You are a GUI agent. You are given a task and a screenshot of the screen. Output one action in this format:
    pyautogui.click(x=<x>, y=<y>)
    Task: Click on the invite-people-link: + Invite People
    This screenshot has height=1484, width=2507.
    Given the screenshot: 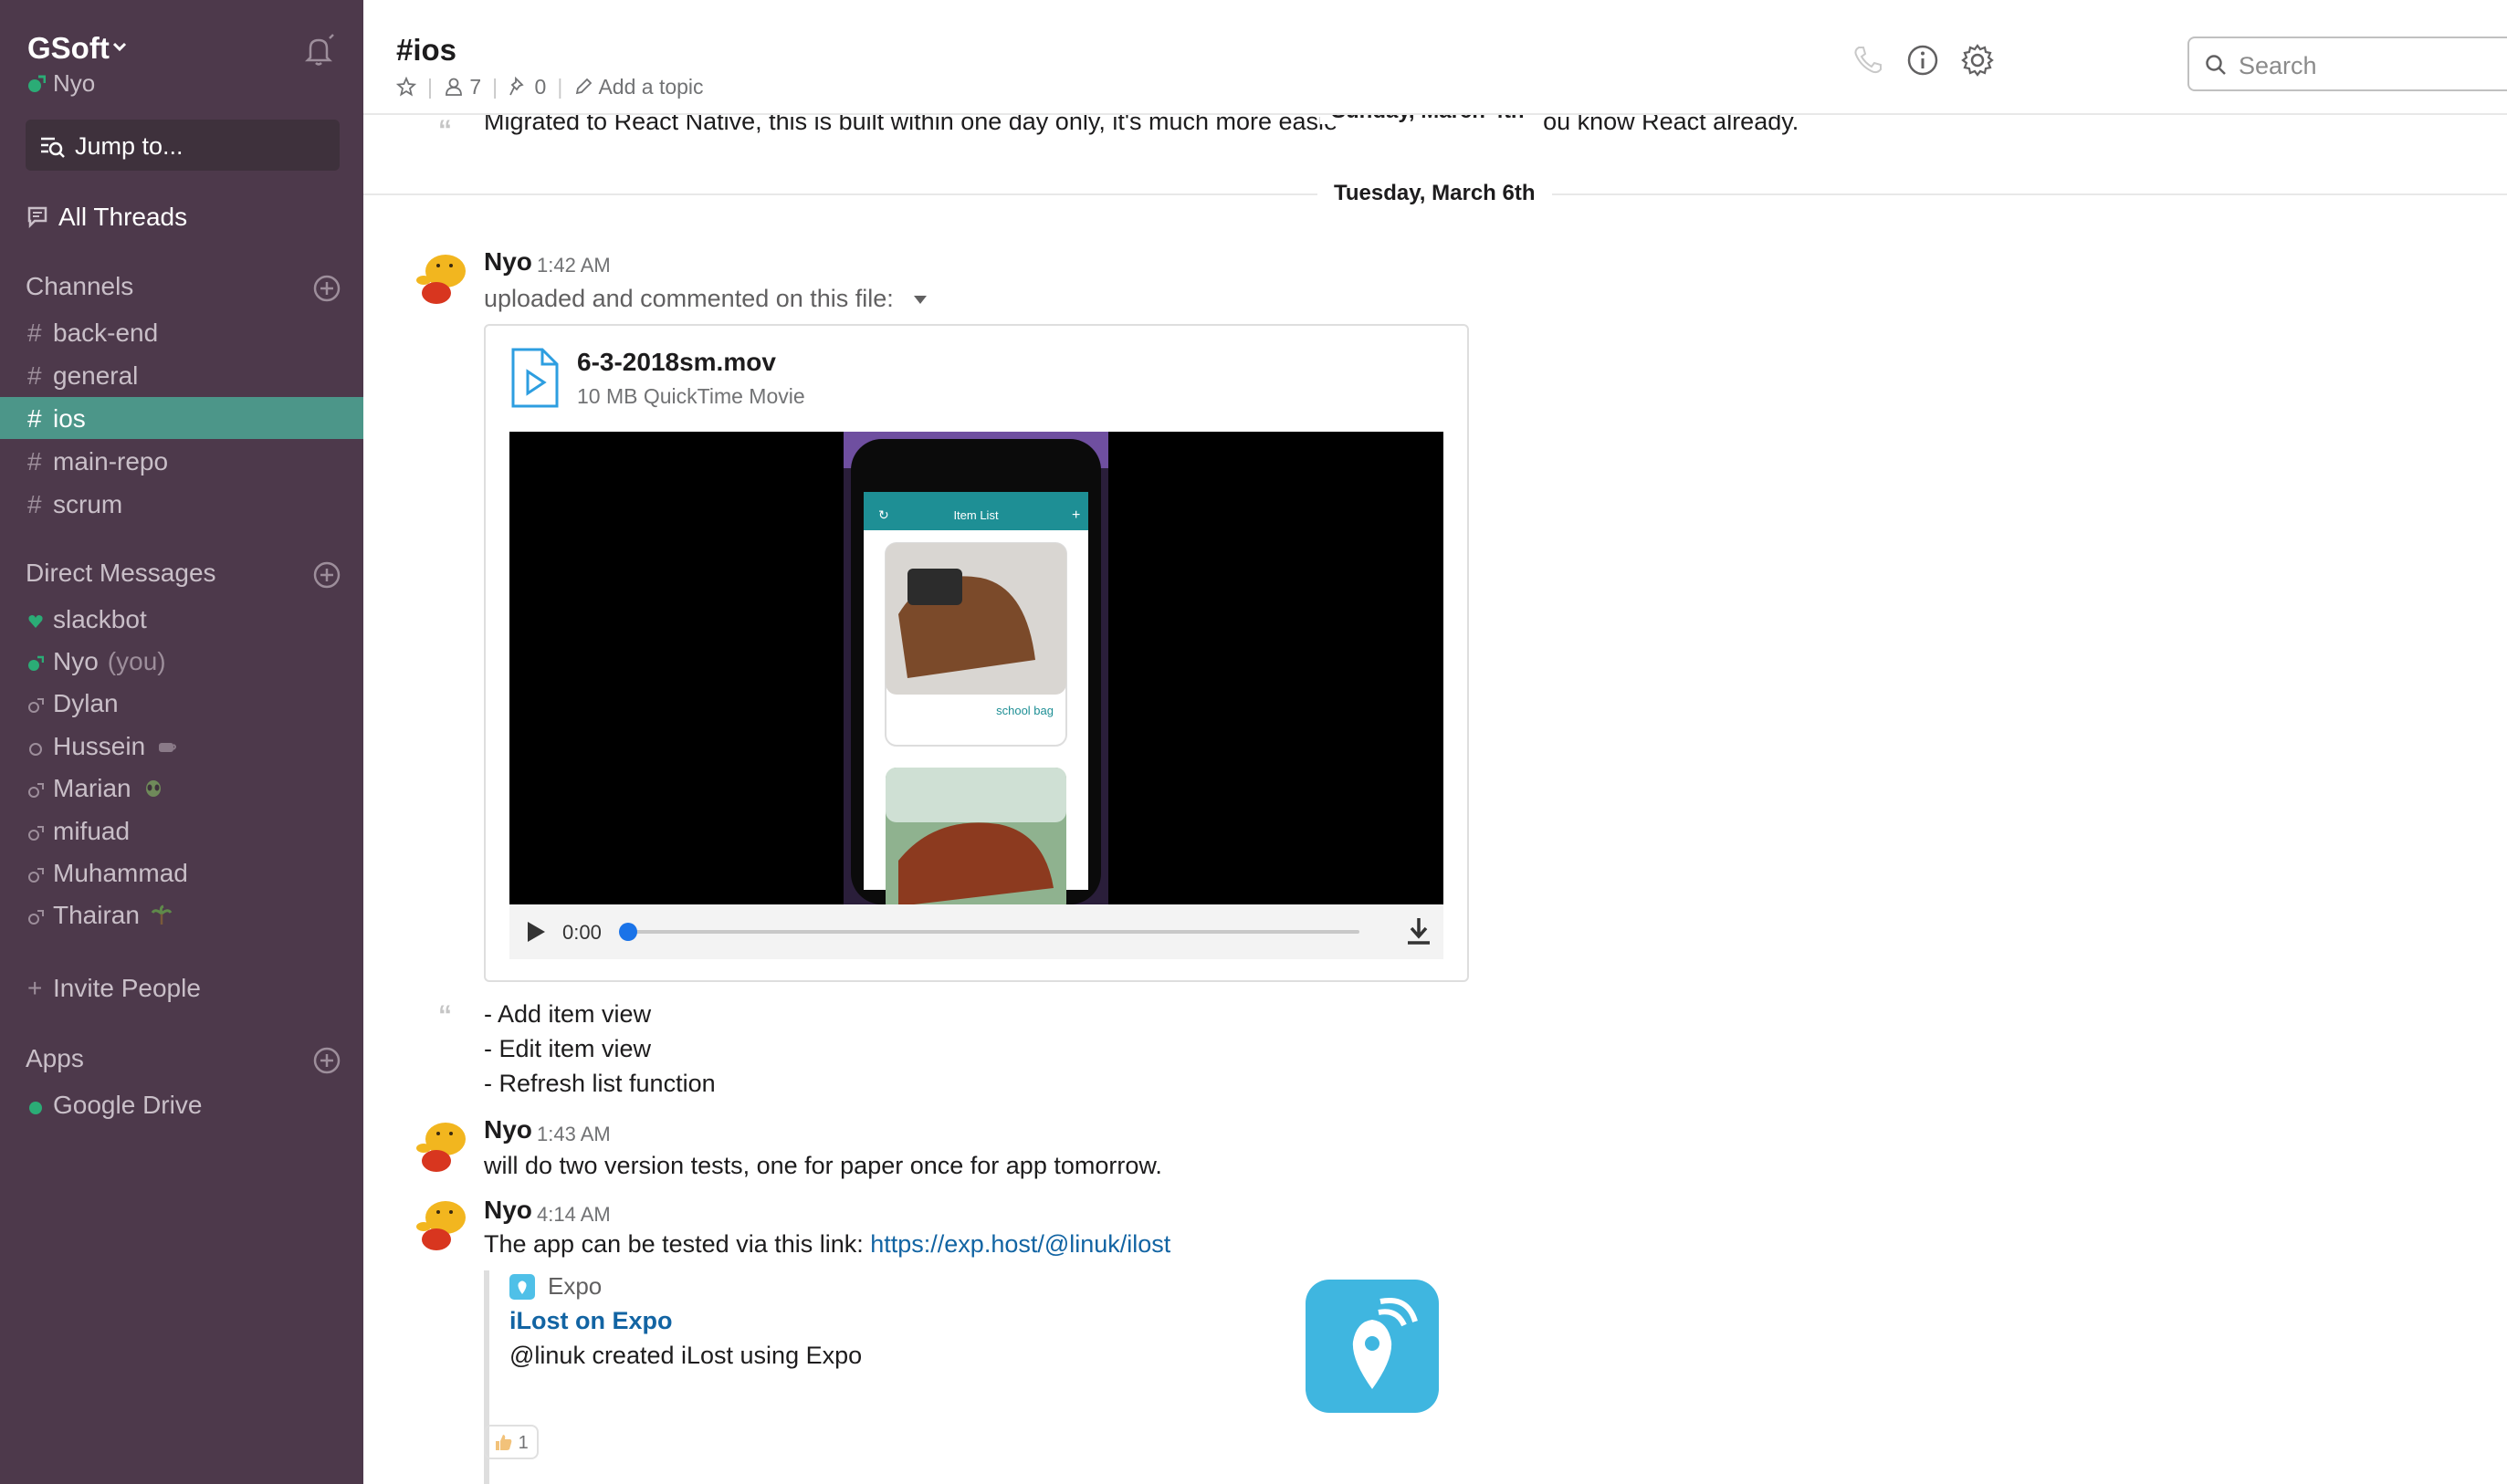 What is the action you would take?
    pyautogui.click(x=181, y=987)
    